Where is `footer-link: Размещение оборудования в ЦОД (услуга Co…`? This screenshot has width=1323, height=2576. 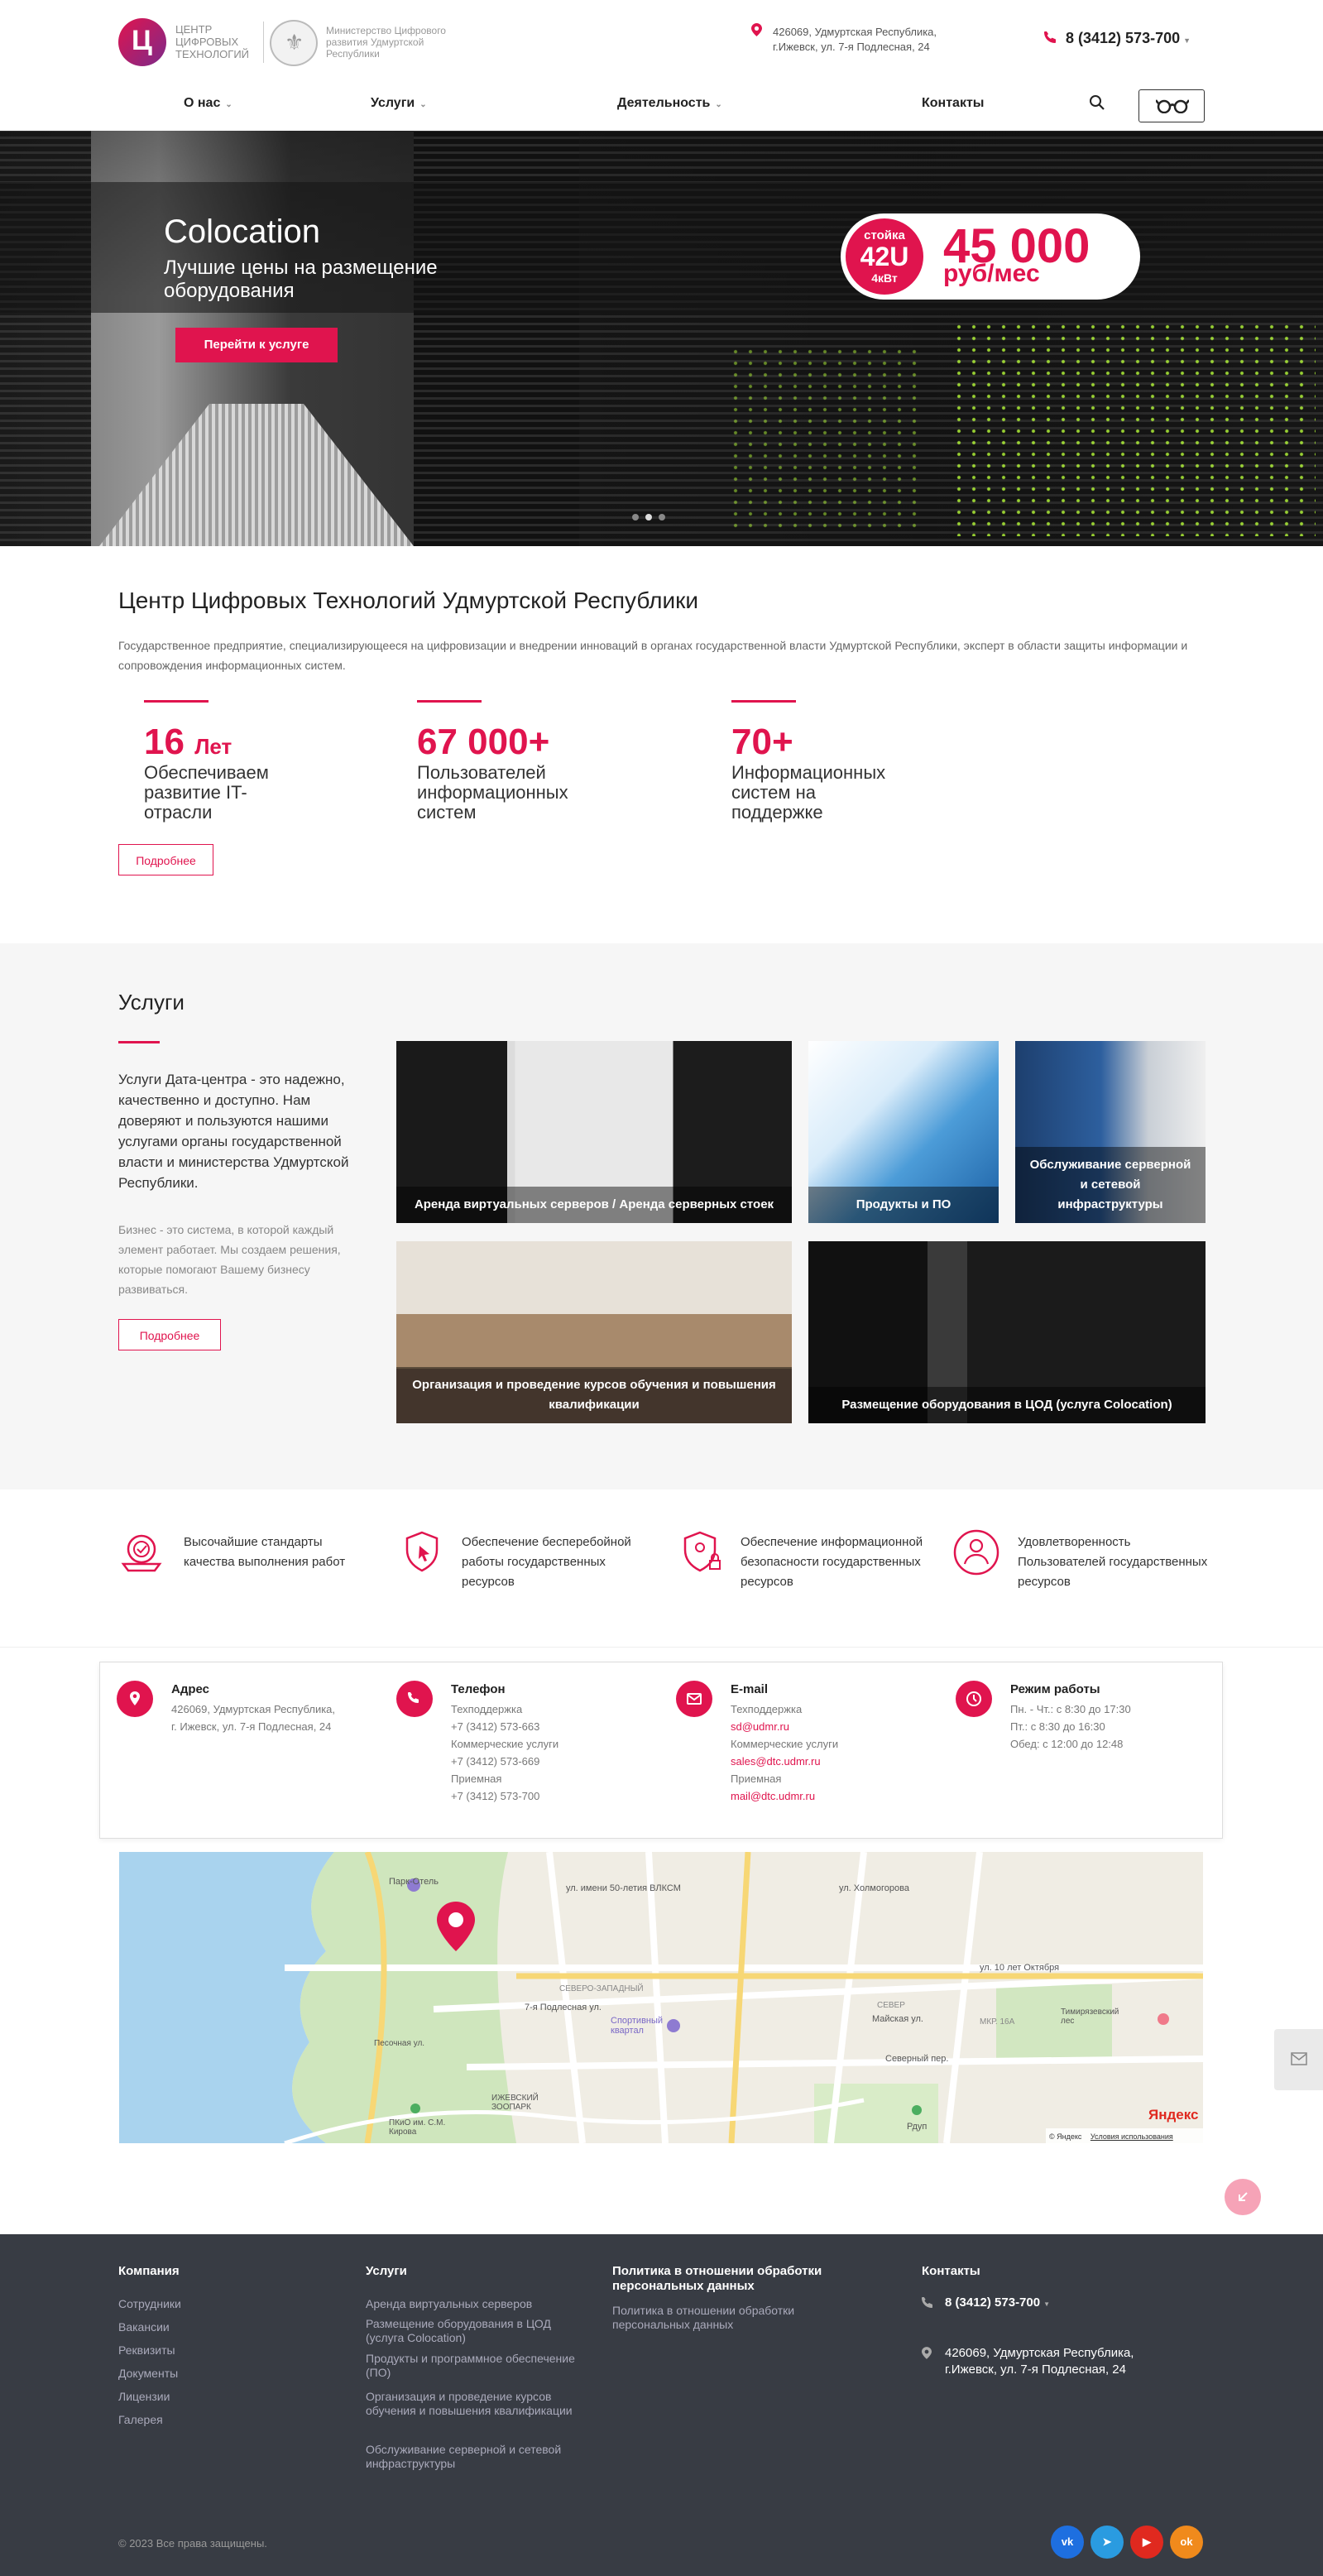
footer-link: Размещение оборудования в ЦОД (услуга Co… is located at coordinates (478, 2331).